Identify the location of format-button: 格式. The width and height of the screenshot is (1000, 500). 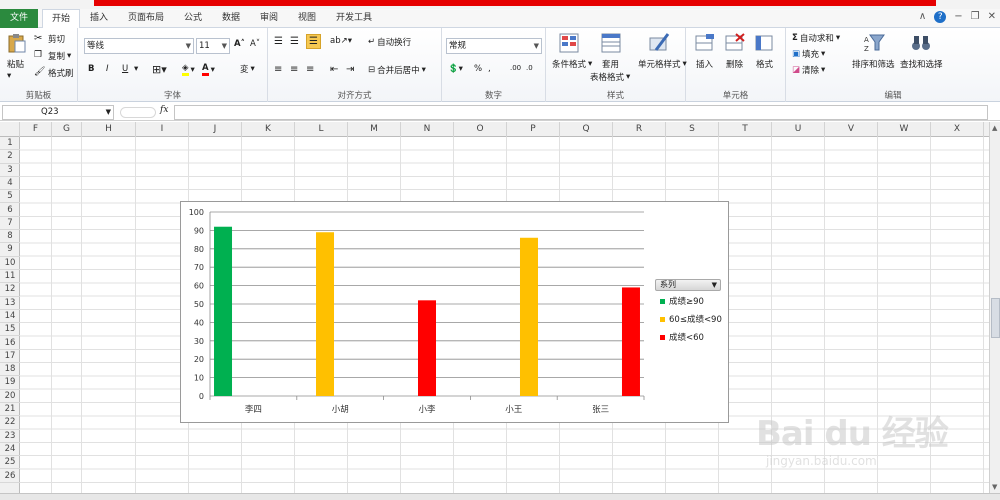
(764, 64).